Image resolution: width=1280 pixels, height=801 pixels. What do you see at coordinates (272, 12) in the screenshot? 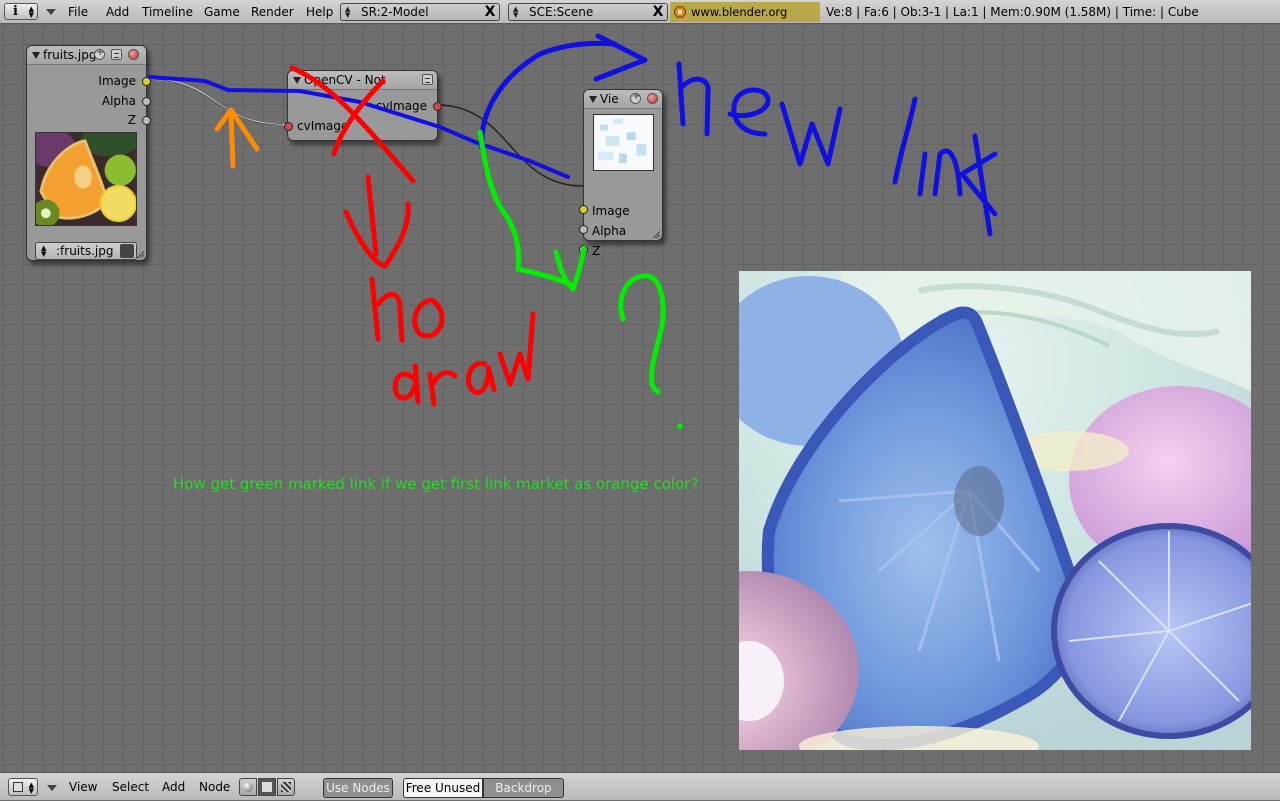
I see `menu-render: Render` at bounding box center [272, 12].